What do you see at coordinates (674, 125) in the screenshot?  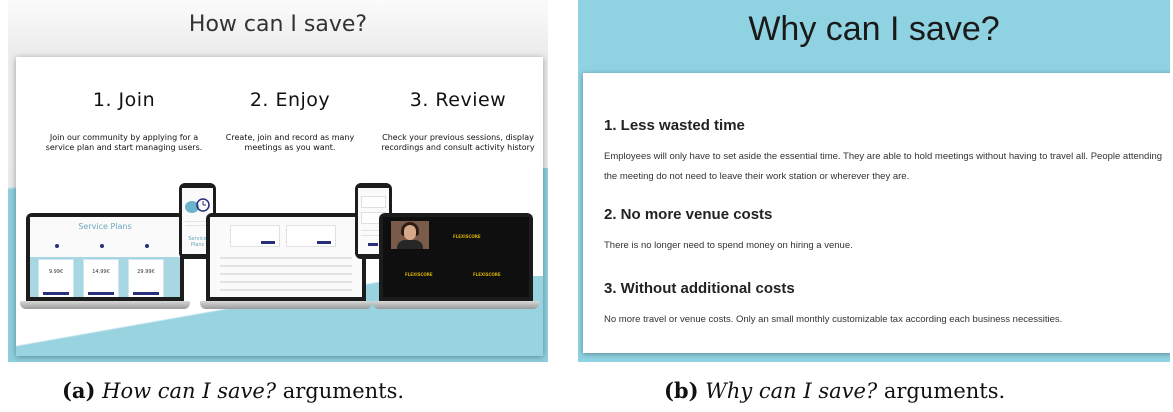 I see `reason-title: 1. Less wasted time` at bounding box center [674, 125].